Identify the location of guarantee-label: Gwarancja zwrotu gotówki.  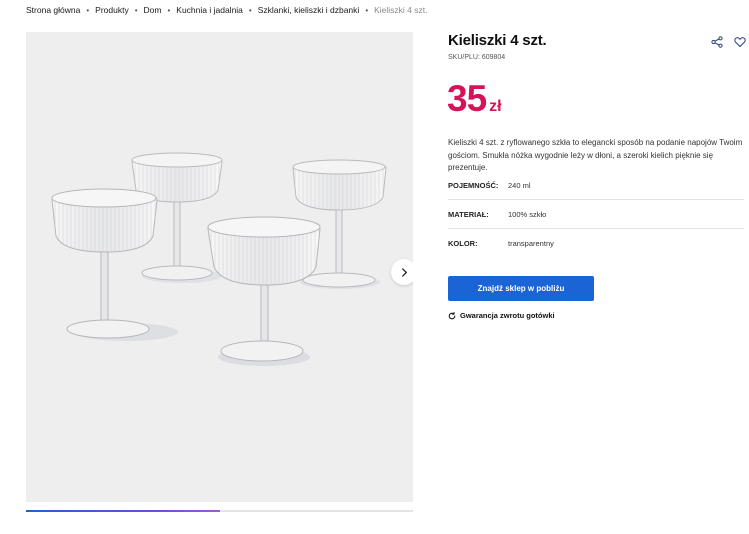
(507, 315).